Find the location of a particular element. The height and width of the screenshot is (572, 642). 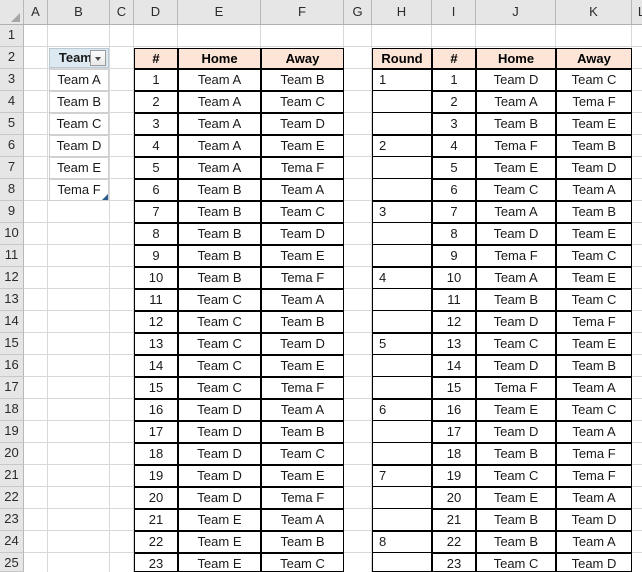

schedule-cell-num: 22 is located at coordinates (454, 542).